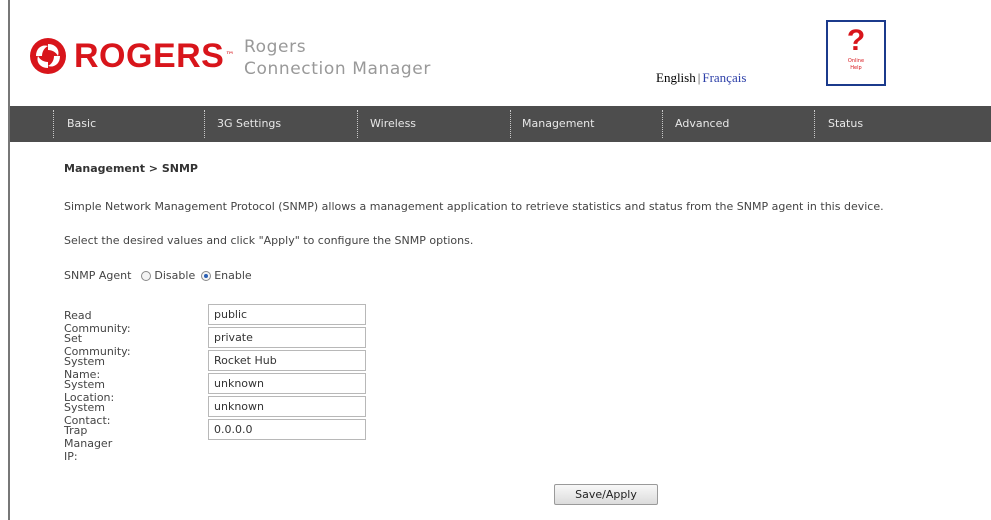 The image size is (991, 520). What do you see at coordinates (146, 275) in the screenshot?
I see `snmp-disable-radio` at bounding box center [146, 275].